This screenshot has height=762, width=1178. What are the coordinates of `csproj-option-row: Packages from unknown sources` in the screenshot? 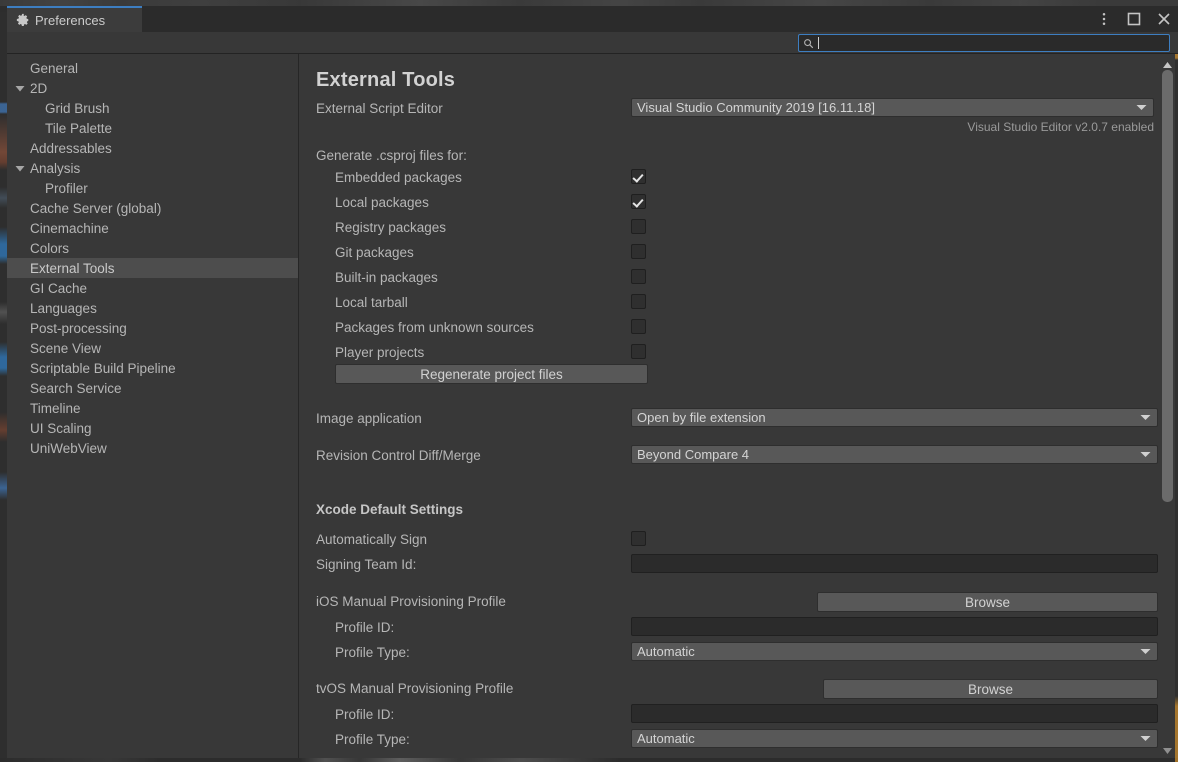 It's located at (731, 329).